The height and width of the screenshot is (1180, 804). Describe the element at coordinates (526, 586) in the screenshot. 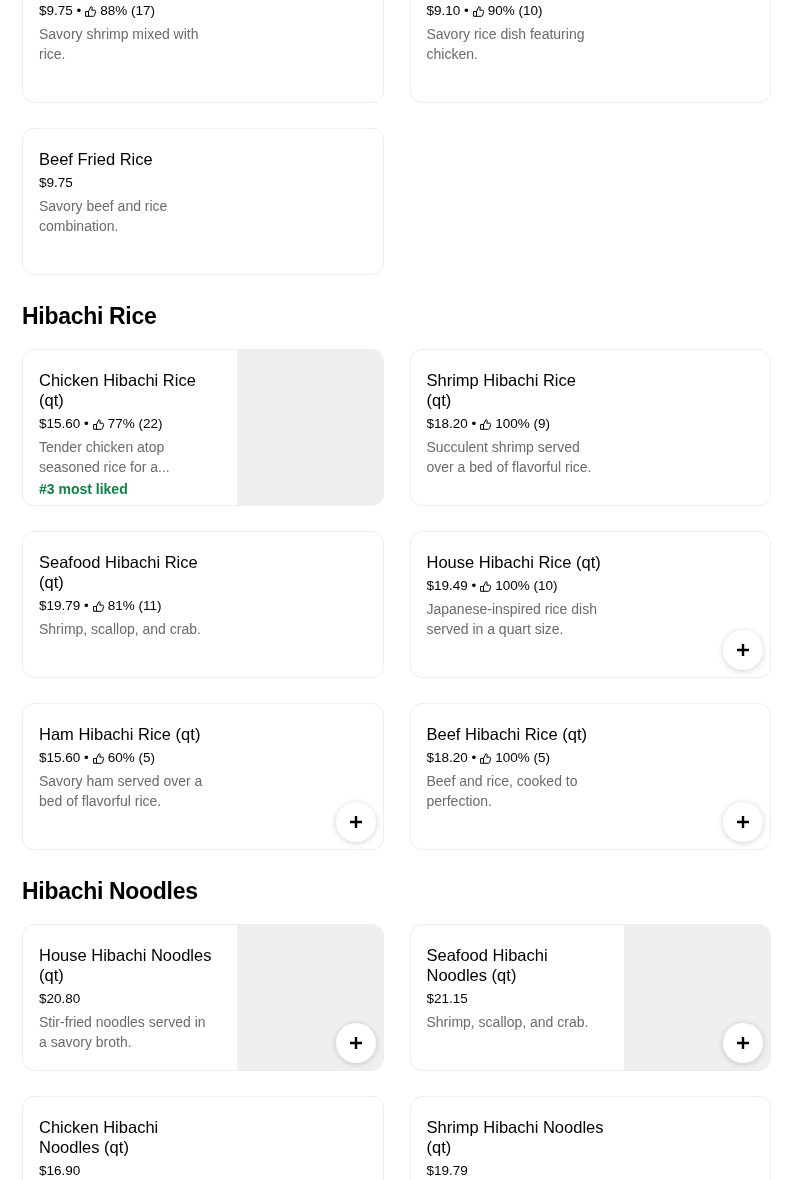

I see `item-rating: 100% (10)` at that location.